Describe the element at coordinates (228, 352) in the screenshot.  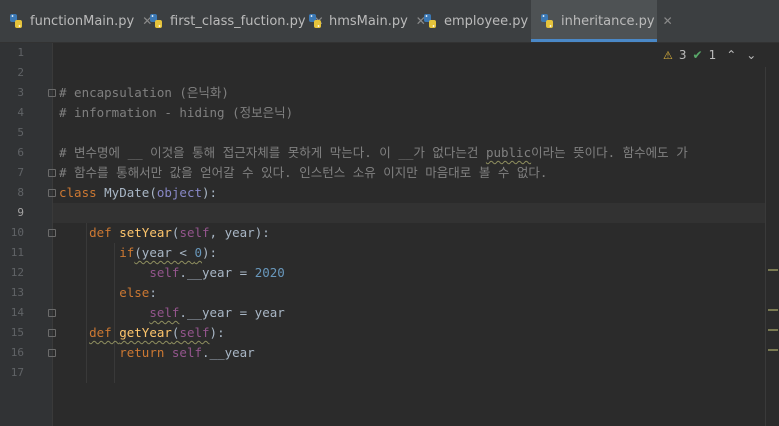
I see `expression: .__year` at that location.